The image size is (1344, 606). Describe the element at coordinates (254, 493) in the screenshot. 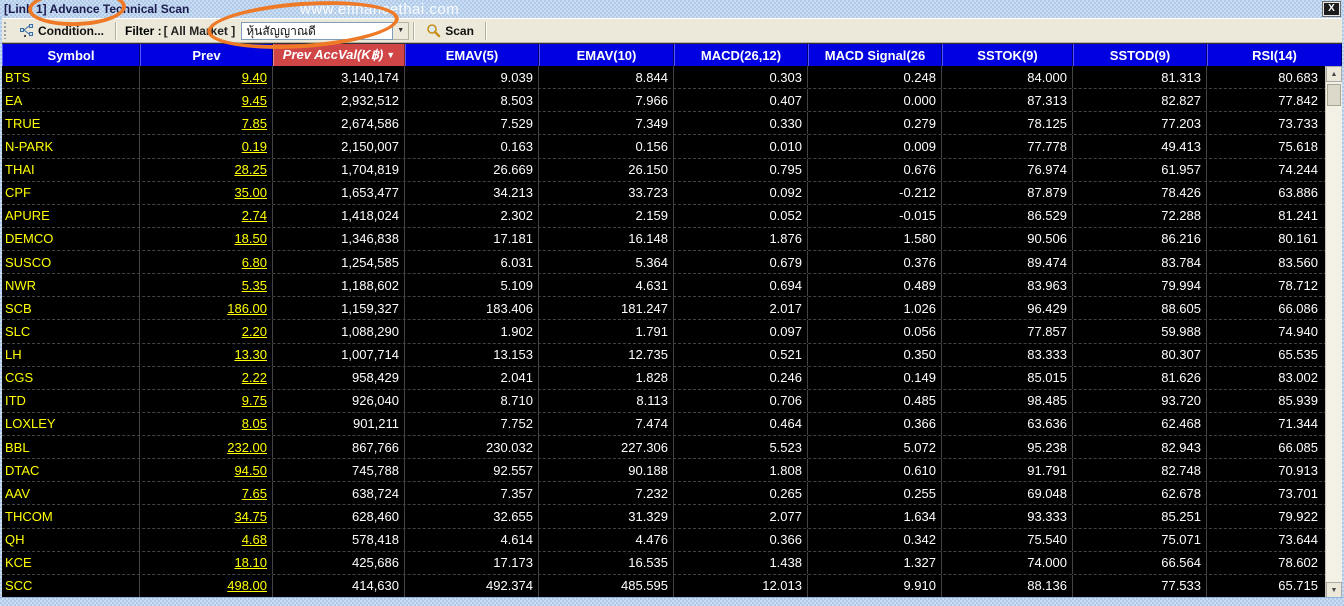

I see `prev-price-link: 7.65` at that location.